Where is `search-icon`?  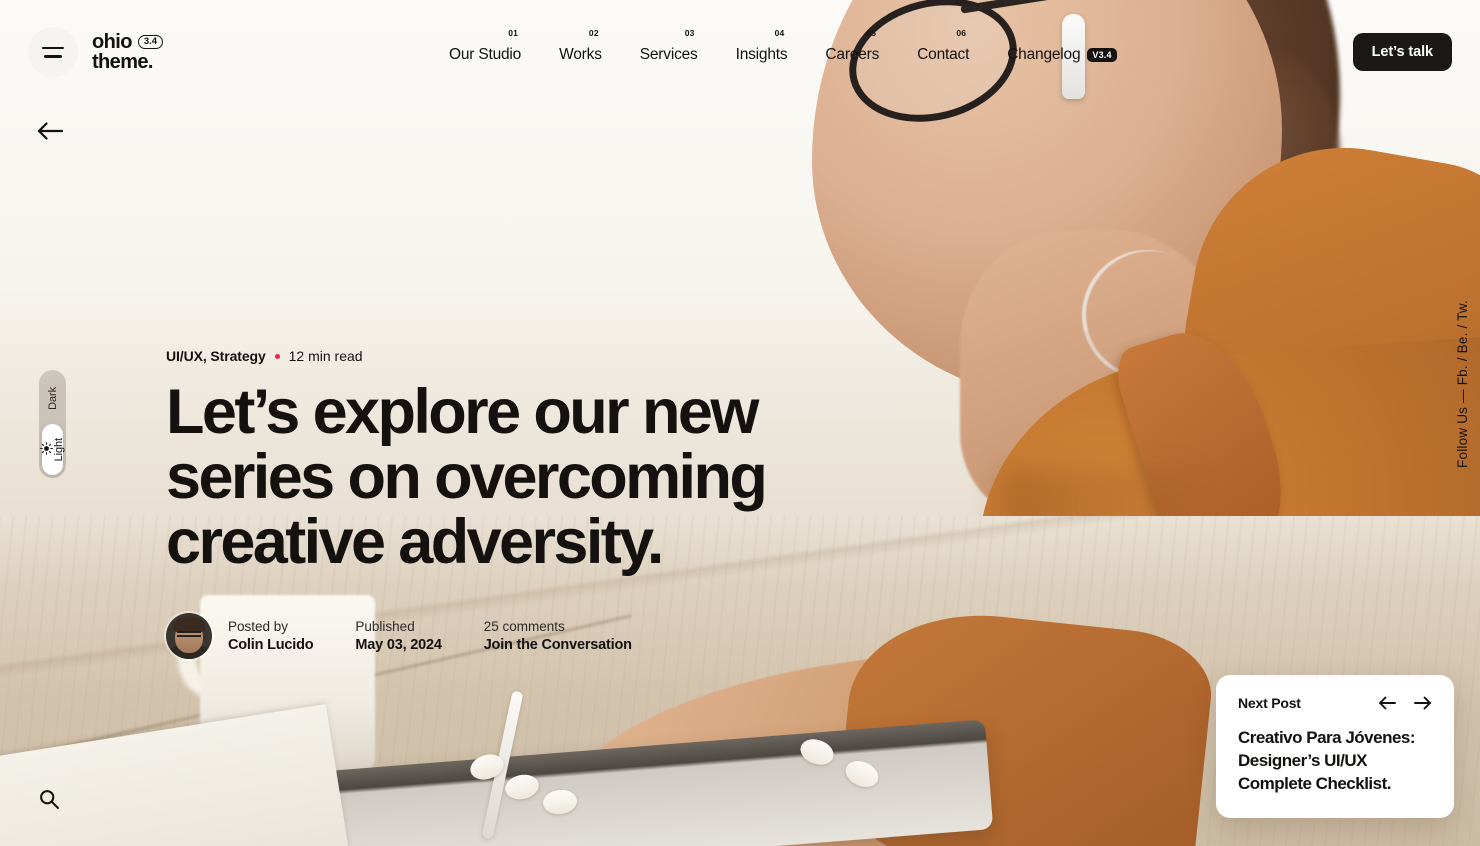
search-icon is located at coordinates (49, 799).